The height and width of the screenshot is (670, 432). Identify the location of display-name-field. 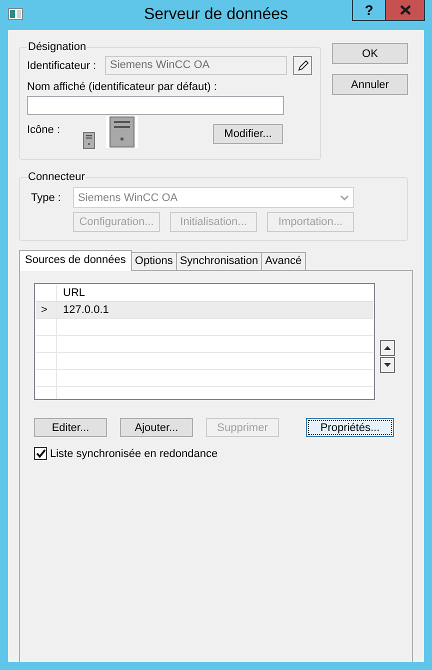
(155, 105).